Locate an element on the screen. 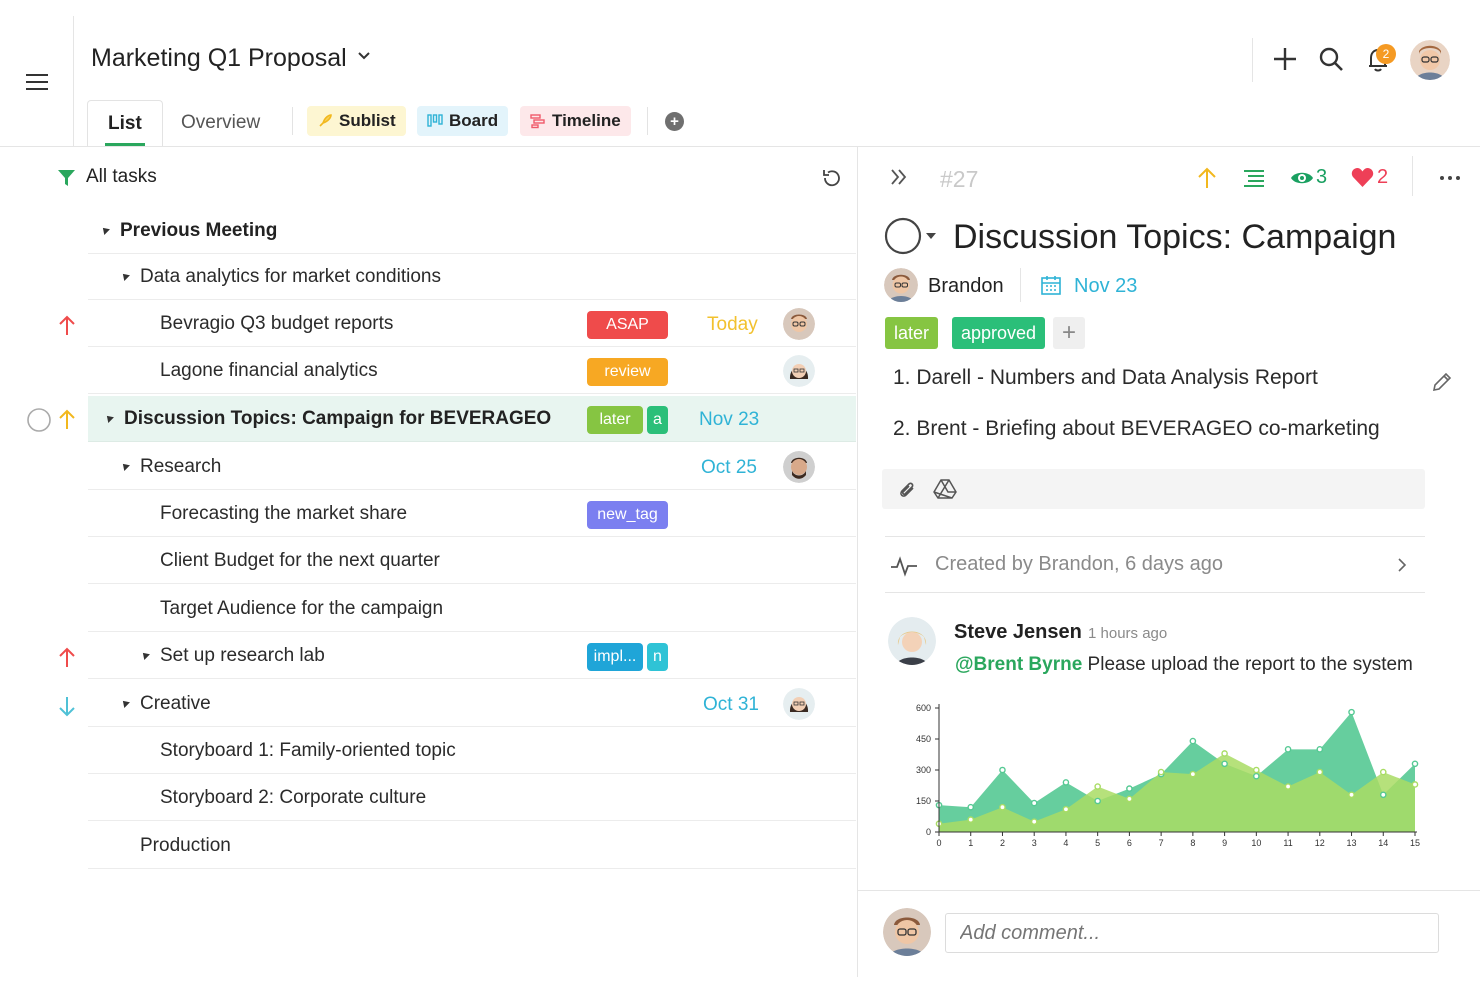 The image size is (1480, 987). commenter-avatar is located at coordinates (912, 641).